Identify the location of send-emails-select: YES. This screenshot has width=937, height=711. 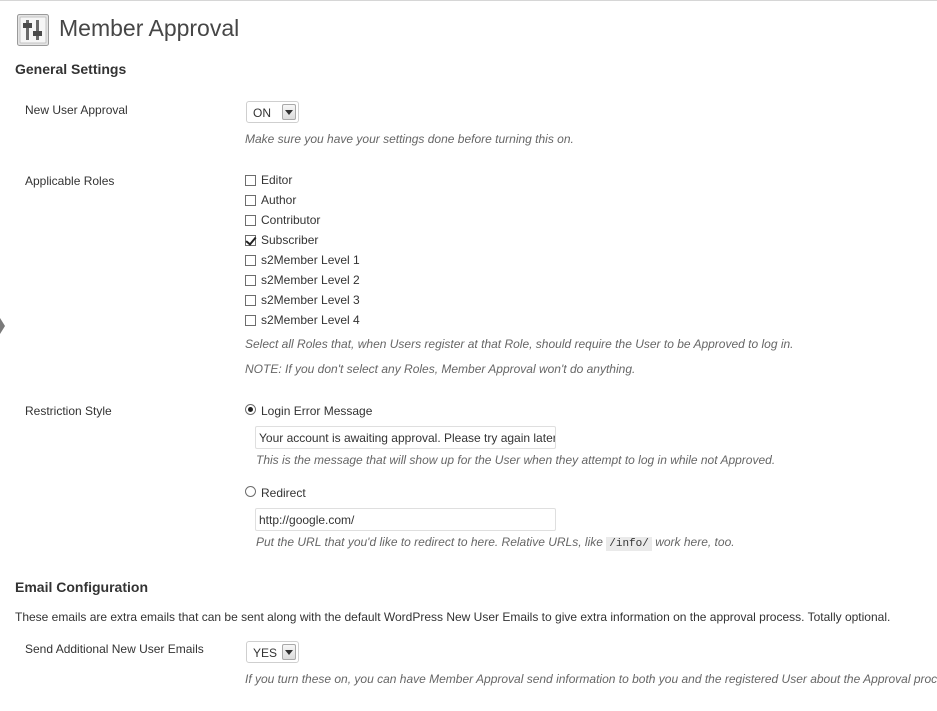
(272, 652).